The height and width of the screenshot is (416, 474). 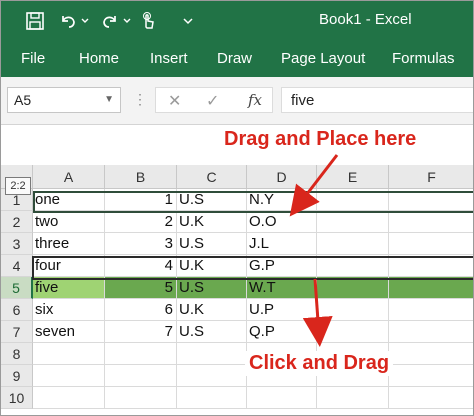 What do you see at coordinates (303, 100) in the screenshot?
I see `formula-input-value: five` at bounding box center [303, 100].